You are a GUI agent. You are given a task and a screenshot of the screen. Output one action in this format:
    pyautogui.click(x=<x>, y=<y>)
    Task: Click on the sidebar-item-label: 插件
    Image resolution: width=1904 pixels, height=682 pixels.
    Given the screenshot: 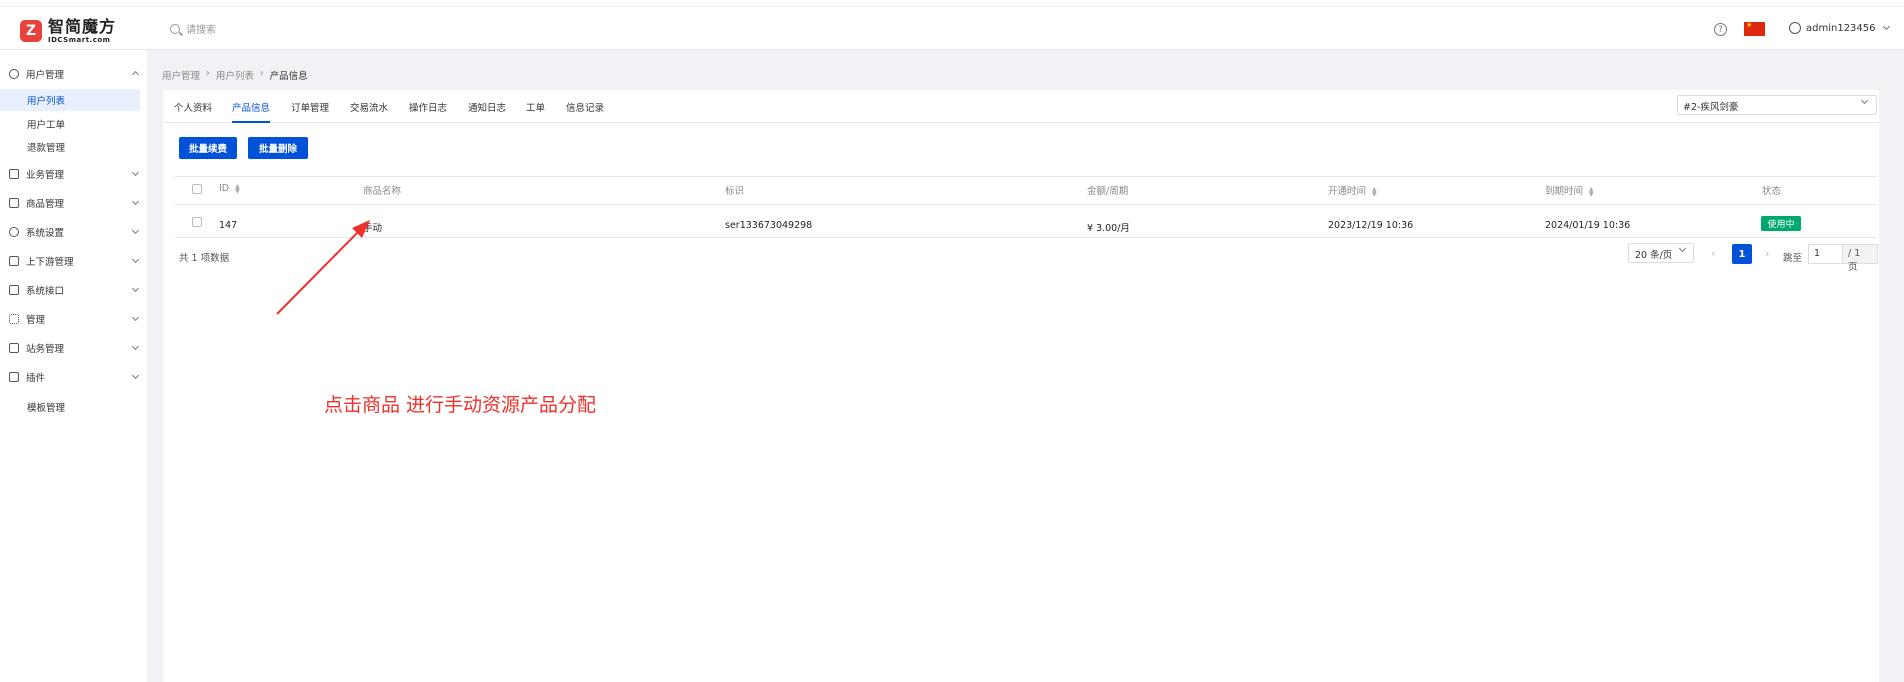 What is the action you would take?
    pyautogui.click(x=36, y=378)
    